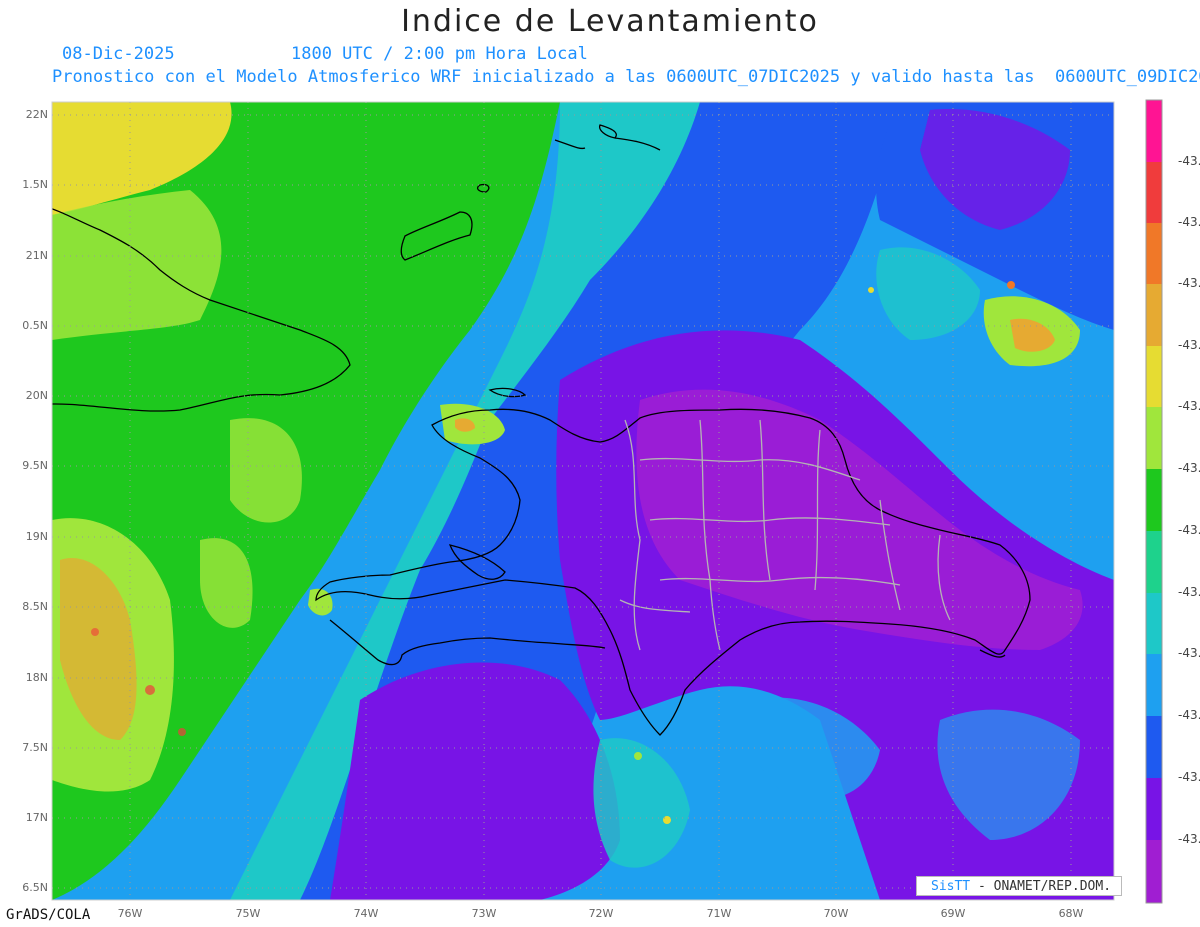 This screenshot has height=927, width=1200. What do you see at coordinates (484, 913) in the screenshot?
I see `lon-label: 73W` at bounding box center [484, 913].